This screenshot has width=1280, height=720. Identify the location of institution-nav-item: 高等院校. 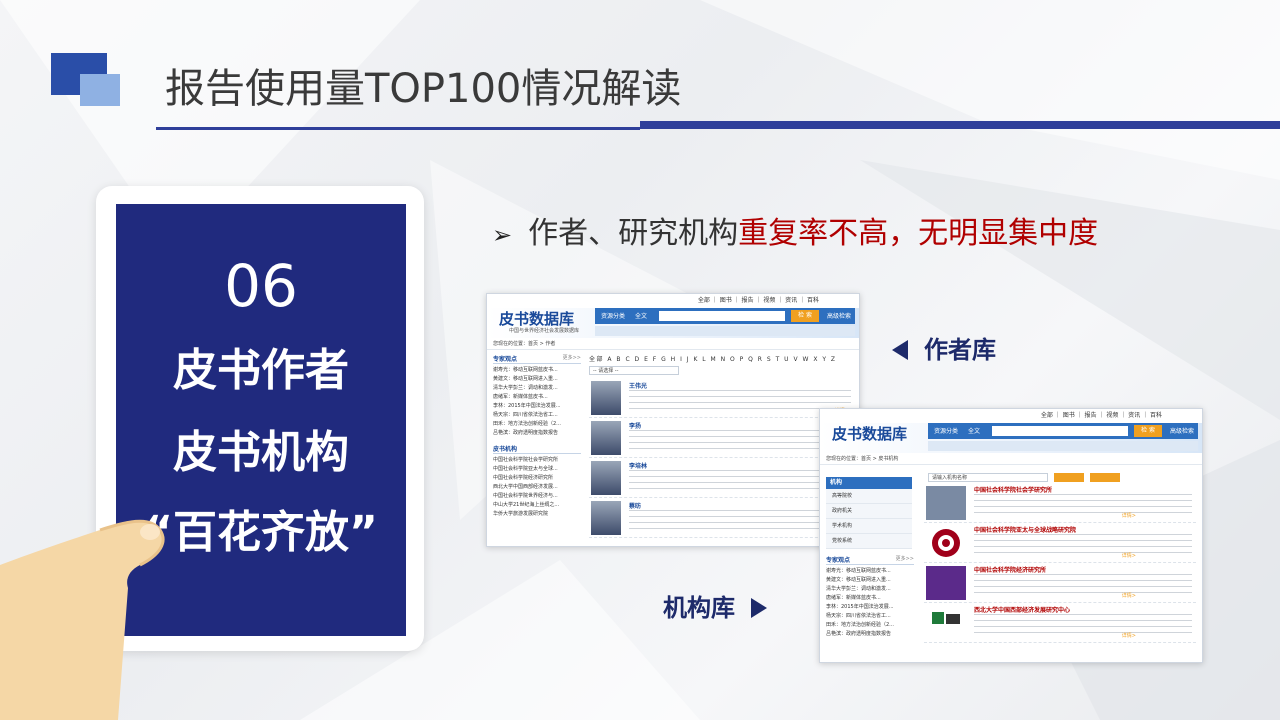
(869, 496).